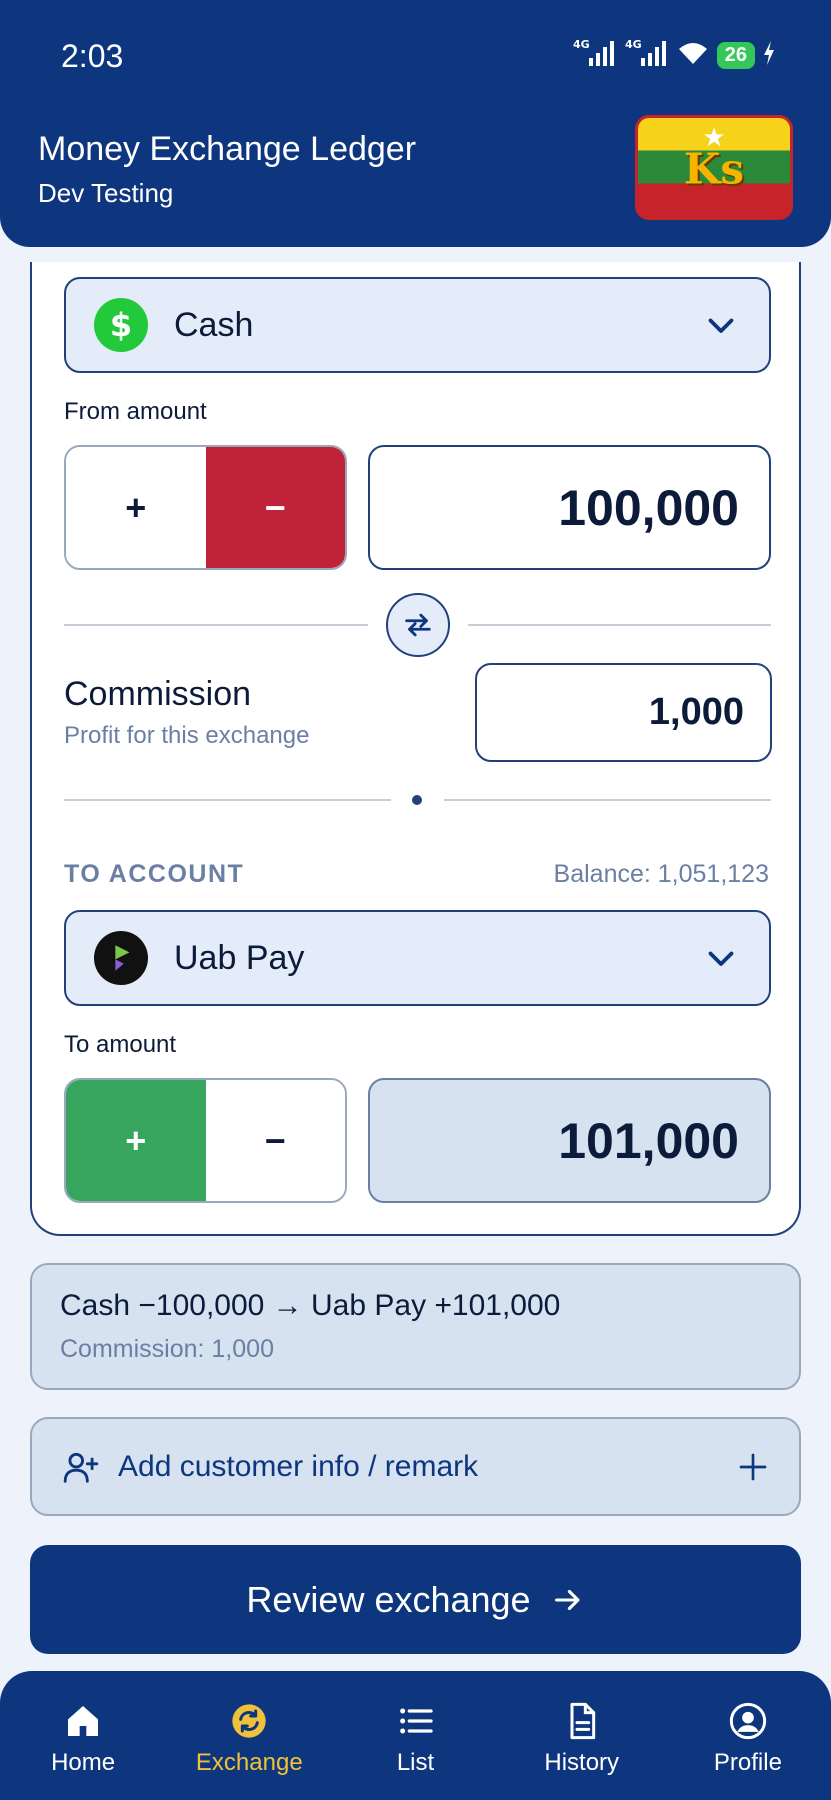  I want to click on nav-home: Home, so click(83, 1735).